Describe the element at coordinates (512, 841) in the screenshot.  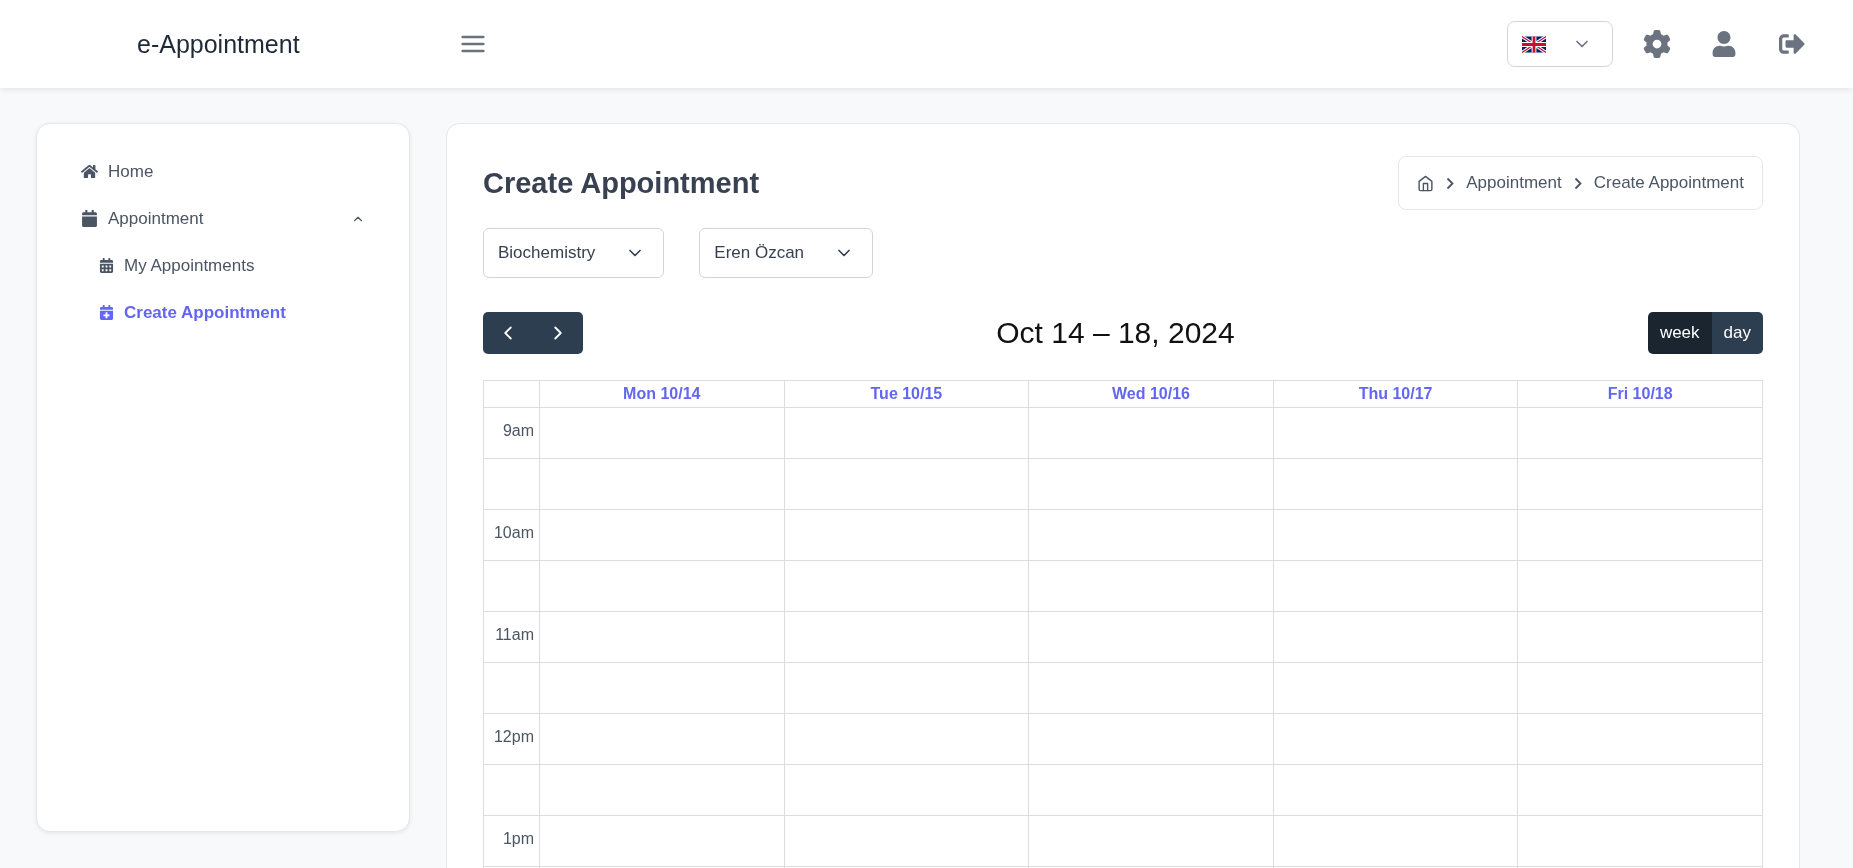
I see `time-label: 1pm` at that location.